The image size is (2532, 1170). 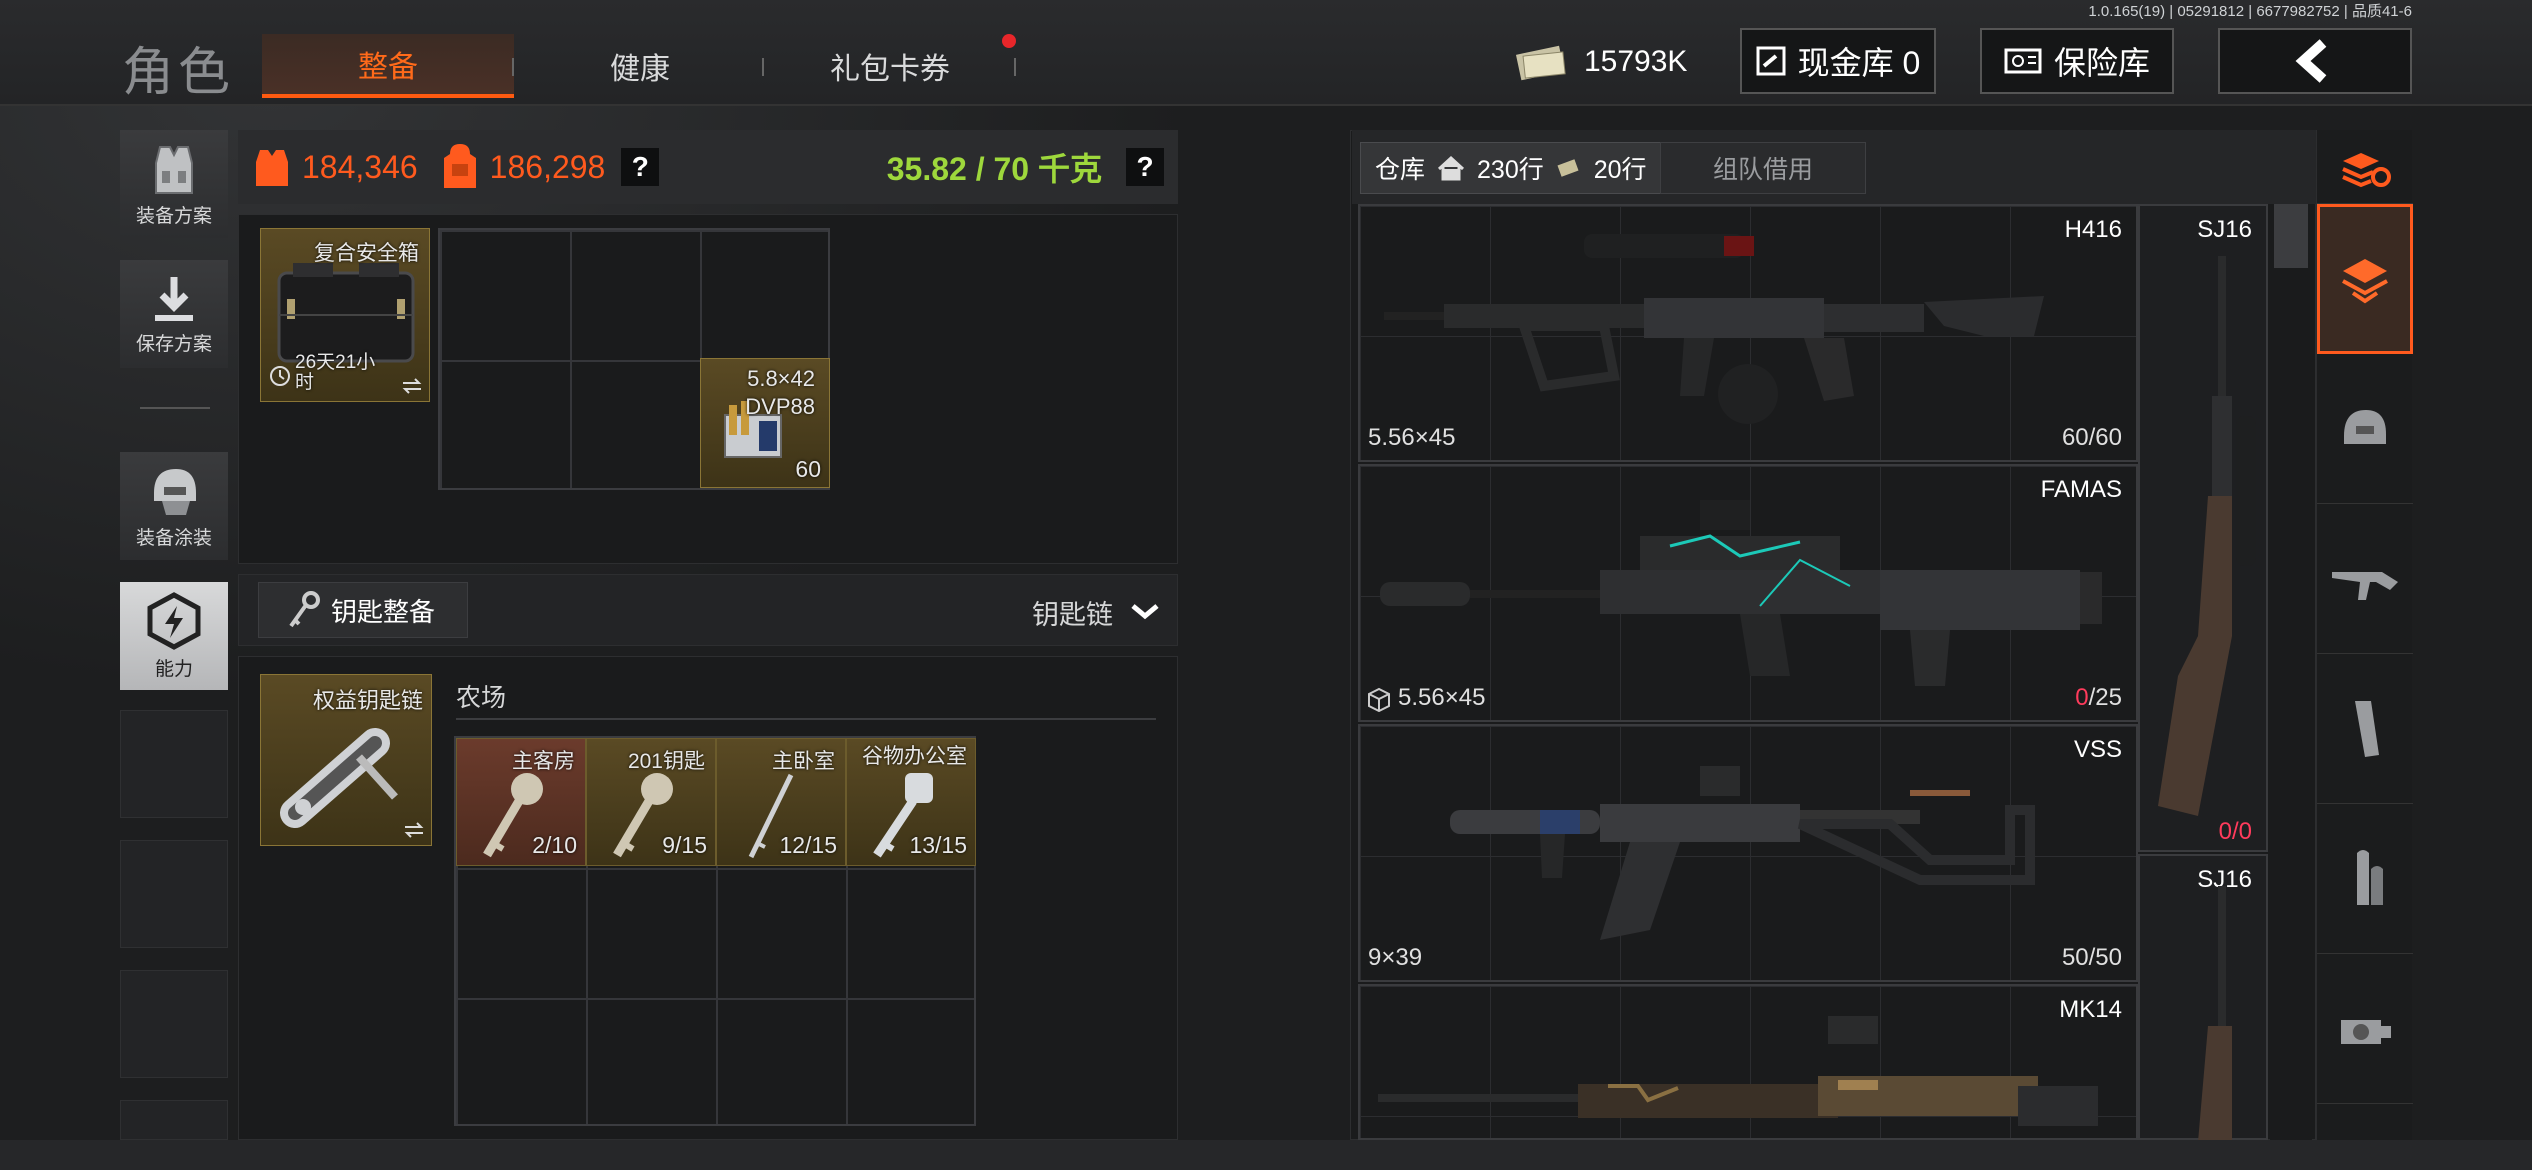 What do you see at coordinates (2365, 167) in the screenshot?
I see `sort-button` at bounding box center [2365, 167].